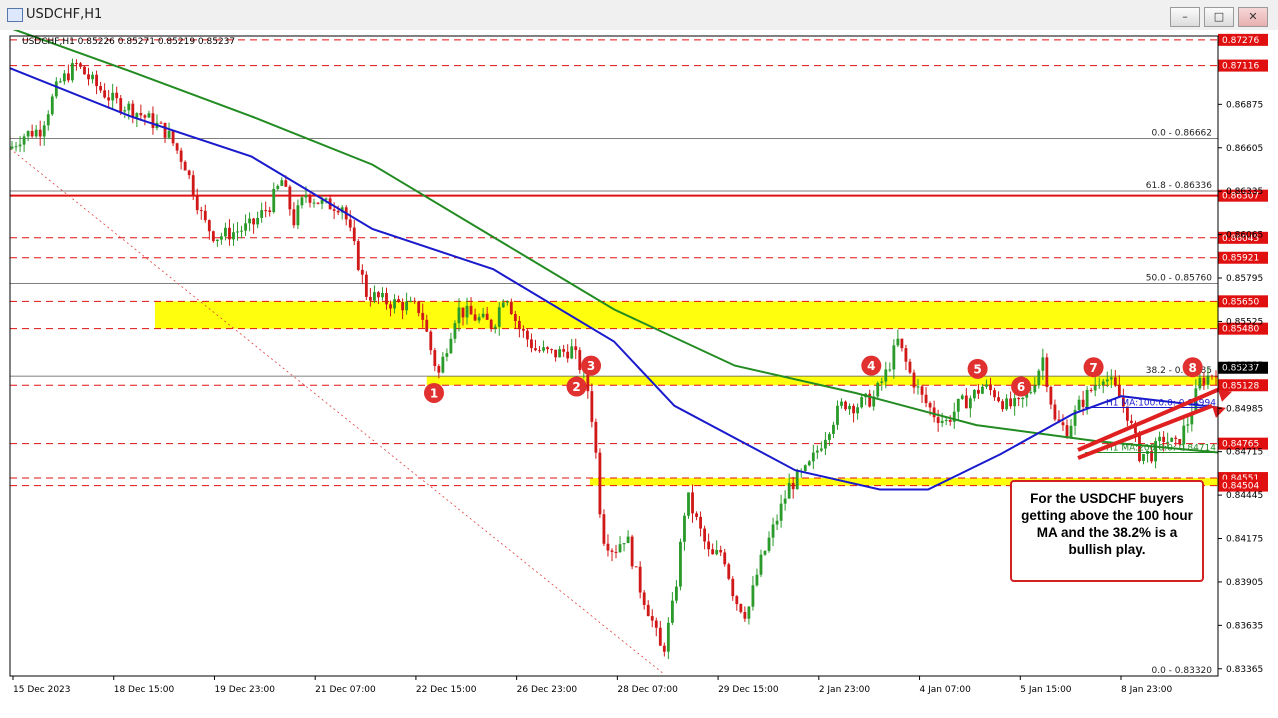  Describe the element at coordinates (345, 690) in the screenshot. I see `date-tick-label: 21 Dec 07:00` at that location.